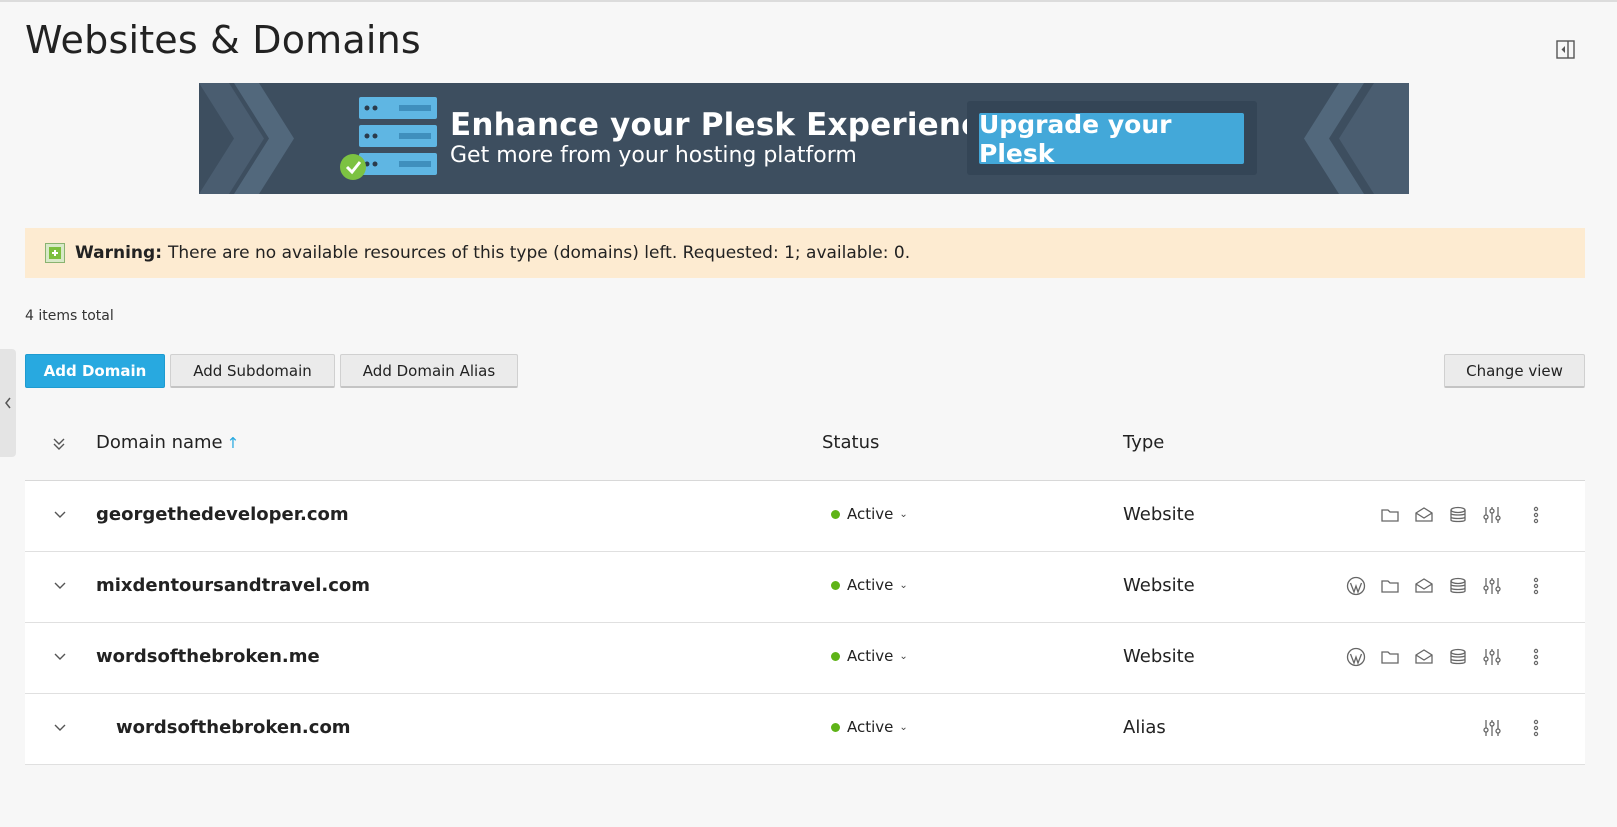 The width and height of the screenshot is (1617, 827). Describe the element at coordinates (252, 371) in the screenshot. I see `add-subdomain-button: Add Subdomain` at that location.